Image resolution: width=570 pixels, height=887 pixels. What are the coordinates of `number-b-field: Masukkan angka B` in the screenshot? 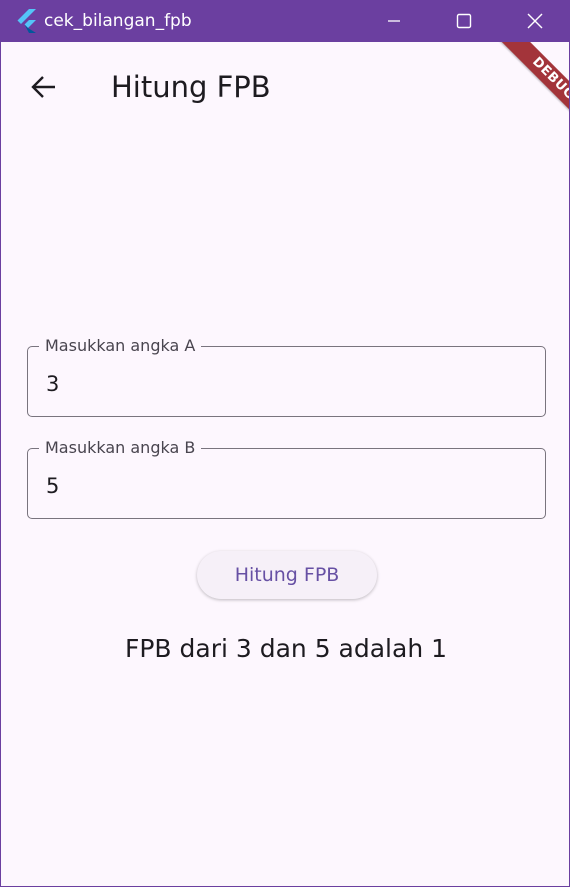 It's located at (286, 478).